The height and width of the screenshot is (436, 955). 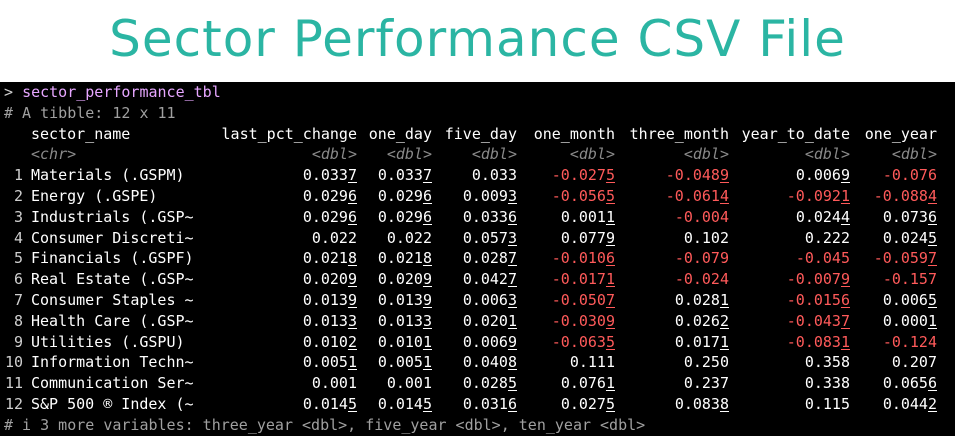 What do you see at coordinates (485, 279) in the screenshot?
I see `value-digits: 0.042` at bounding box center [485, 279].